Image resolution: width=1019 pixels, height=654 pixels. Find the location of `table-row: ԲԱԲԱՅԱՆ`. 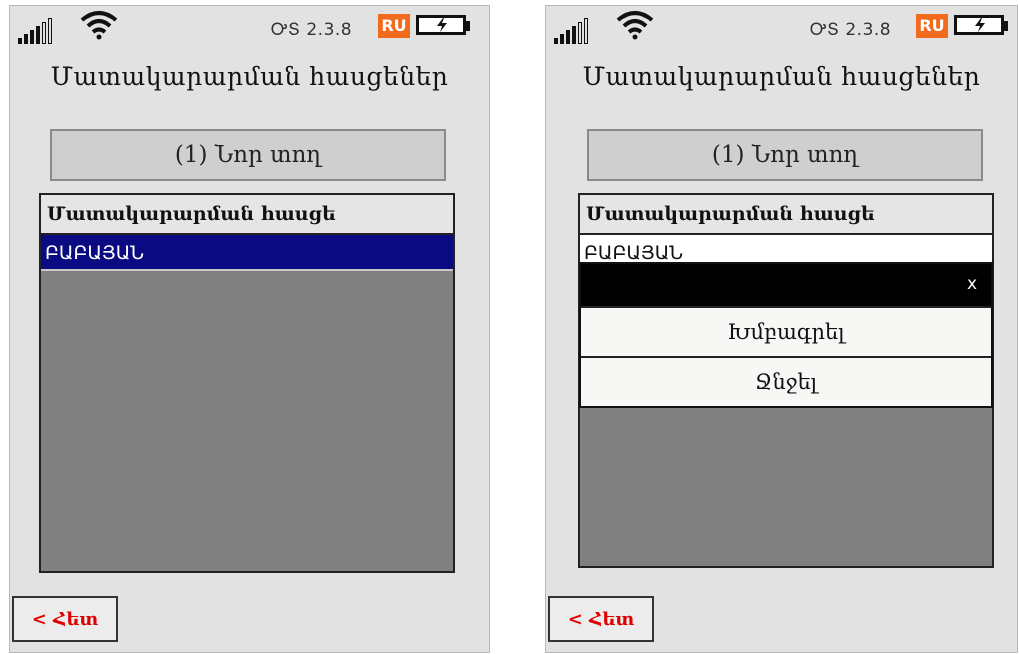

table-row: ԲԱԲԱՅԱՆ is located at coordinates (247, 253).